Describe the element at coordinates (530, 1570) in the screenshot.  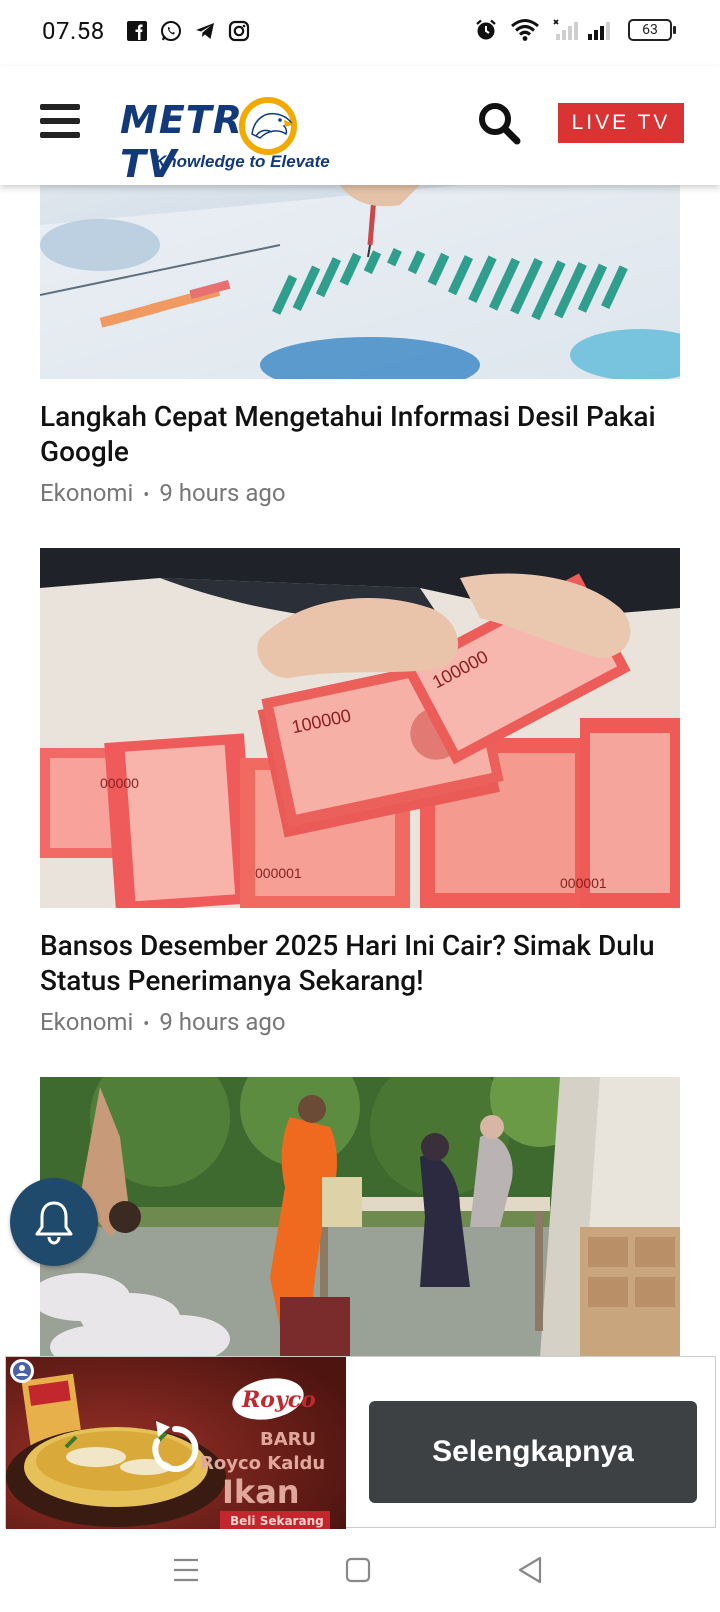
I see `back-icon` at that location.